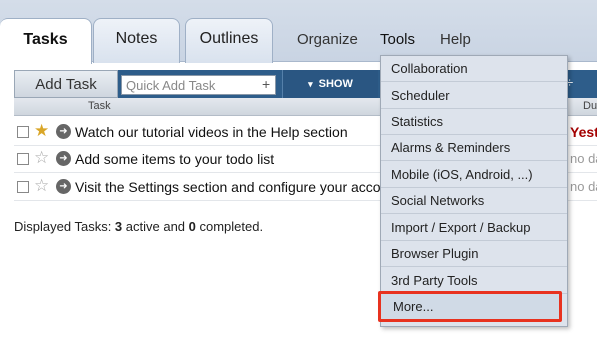 The height and width of the screenshot is (353, 597). I want to click on show-label: SHOW, so click(335, 84).